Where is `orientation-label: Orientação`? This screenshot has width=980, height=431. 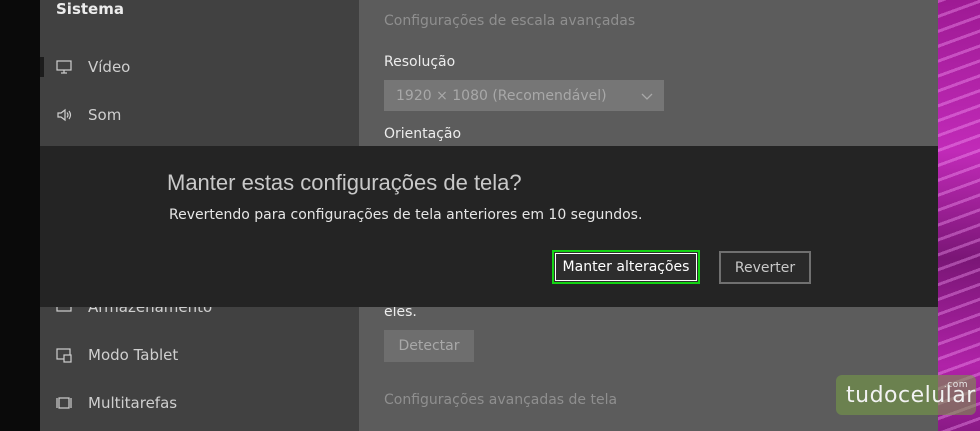
orientation-label: Orientação is located at coordinates (423, 134).